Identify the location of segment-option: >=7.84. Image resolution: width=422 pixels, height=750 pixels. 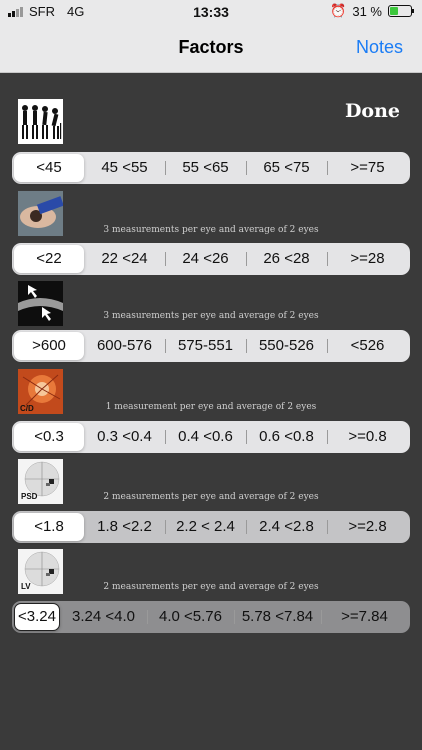
(364, 617).